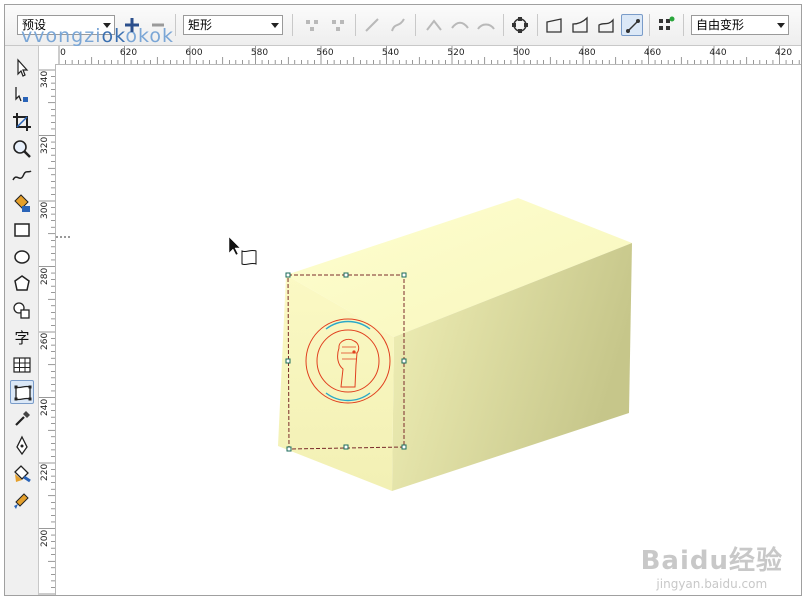 The image size is (808, 603). What do you see at coordinates (632, 25) in the screenshot?
I see `envelope-unconstrained-button` at bounding box center [632, 25].